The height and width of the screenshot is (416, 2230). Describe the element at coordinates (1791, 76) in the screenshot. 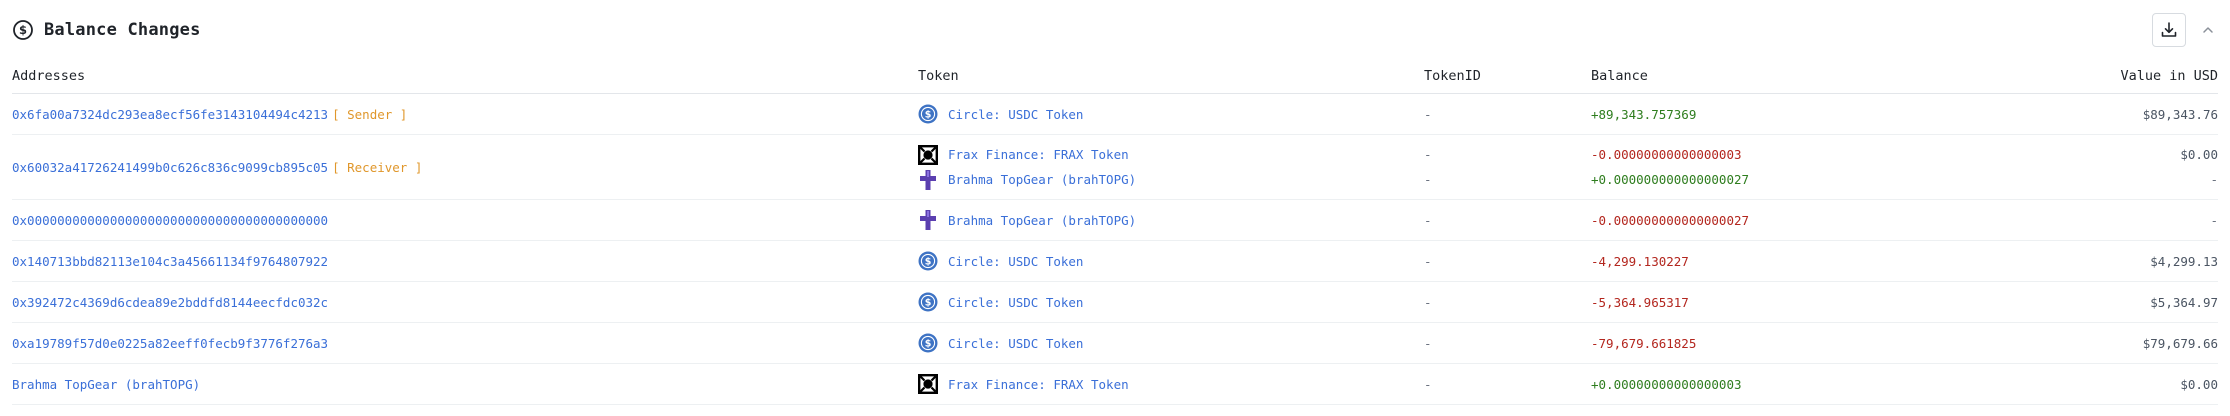

I see `column-header-balance: Balance` at that location.